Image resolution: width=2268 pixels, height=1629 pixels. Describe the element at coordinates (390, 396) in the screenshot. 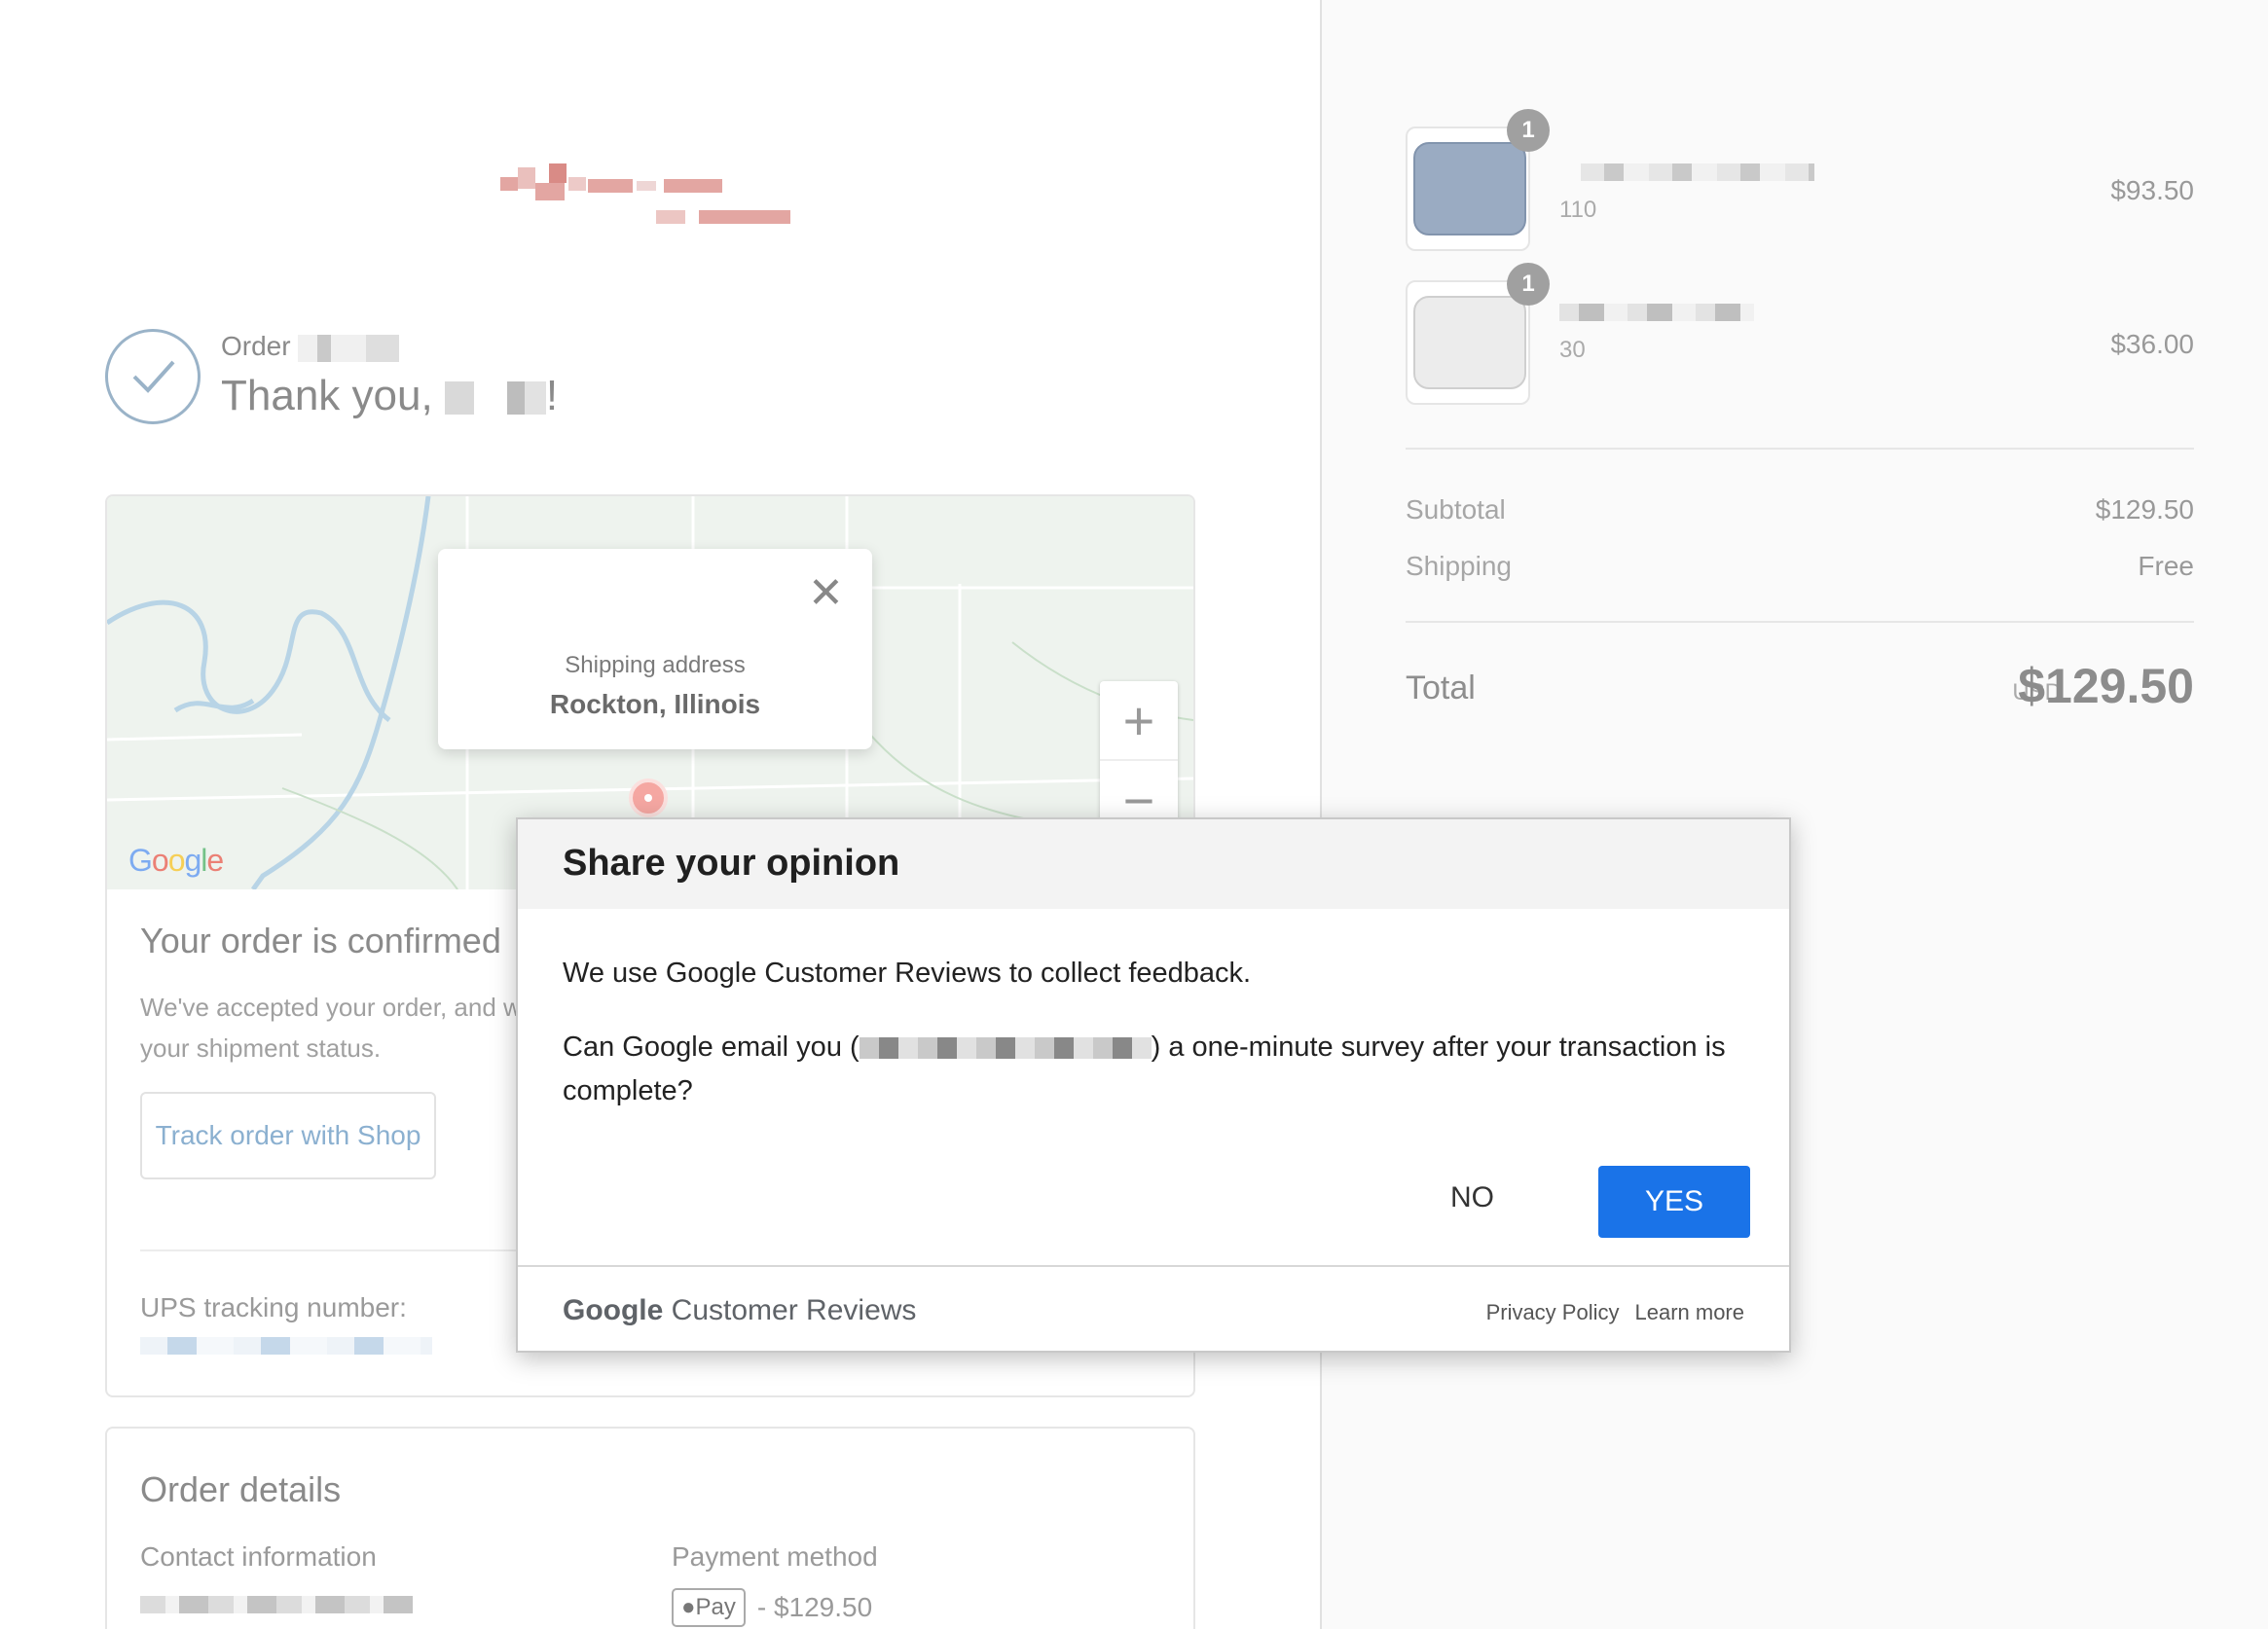

I see `thank-you-heading: Thank you, !` at that location.